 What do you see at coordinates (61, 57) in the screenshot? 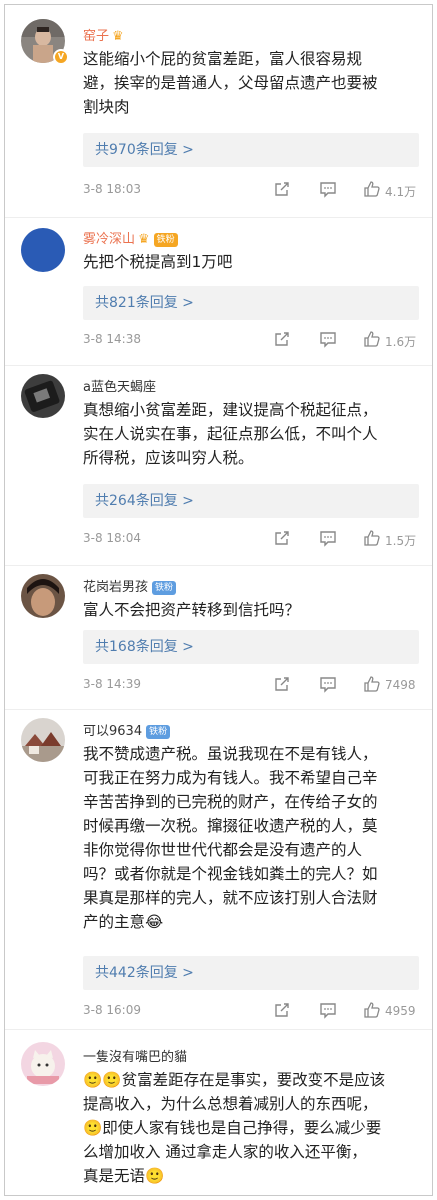
I see `verified-v-icon: V` at bounding box center [61, 57].